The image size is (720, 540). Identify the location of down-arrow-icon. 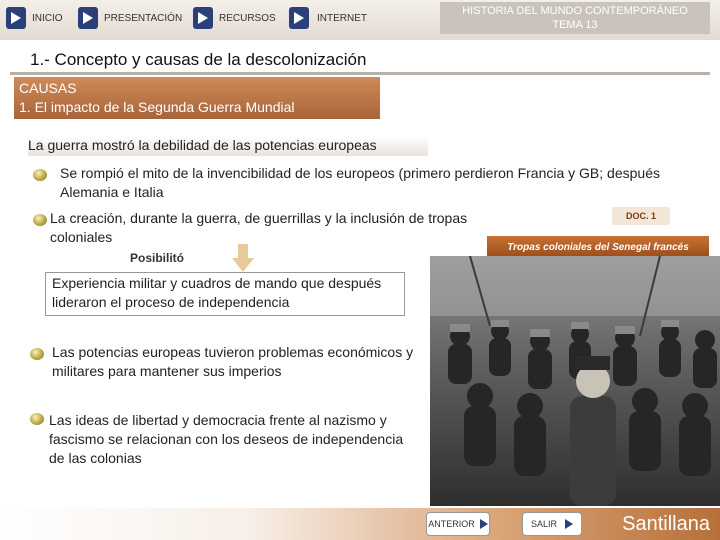
(243, 258).